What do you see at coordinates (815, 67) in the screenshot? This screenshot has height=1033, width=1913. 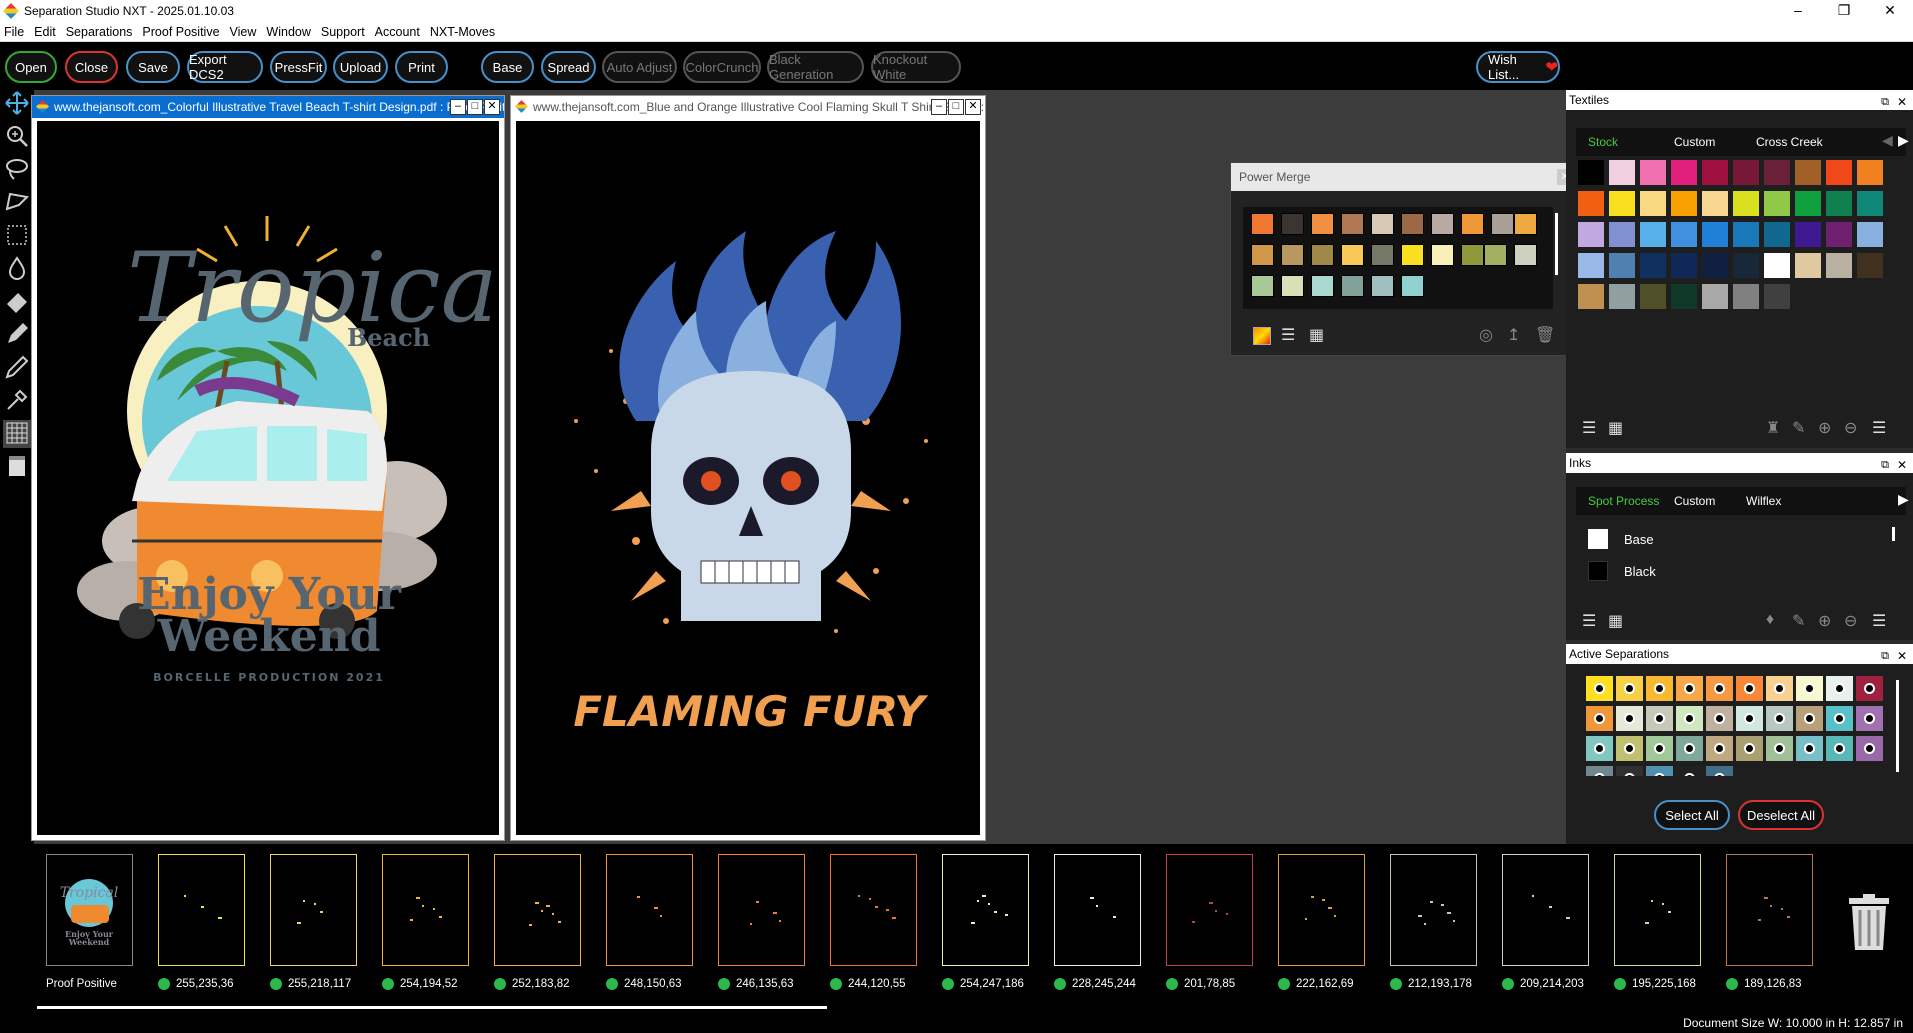 I see `black-generation-button: Black Generation` at bounding box center [815, 67].